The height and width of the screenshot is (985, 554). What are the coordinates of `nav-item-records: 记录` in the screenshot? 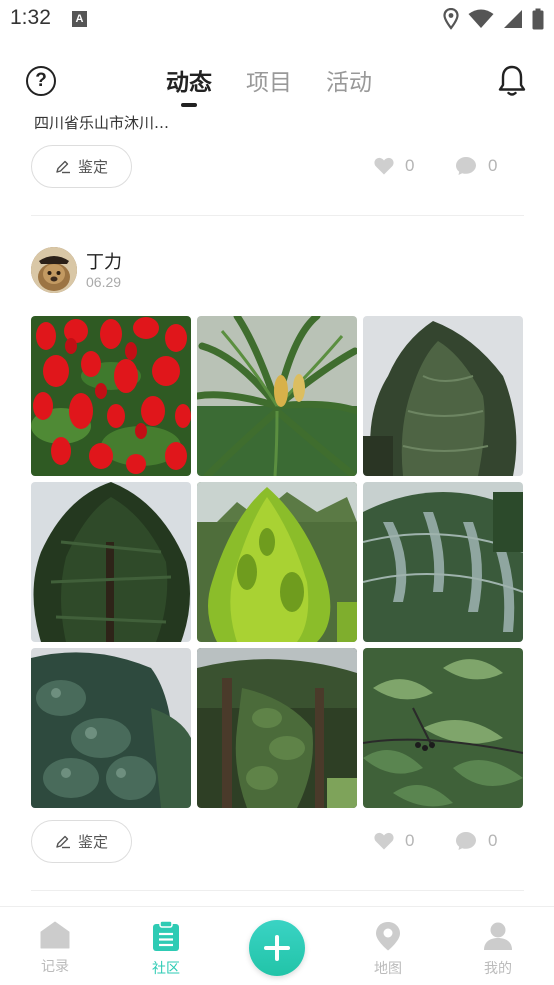 It's located at (55, 948).